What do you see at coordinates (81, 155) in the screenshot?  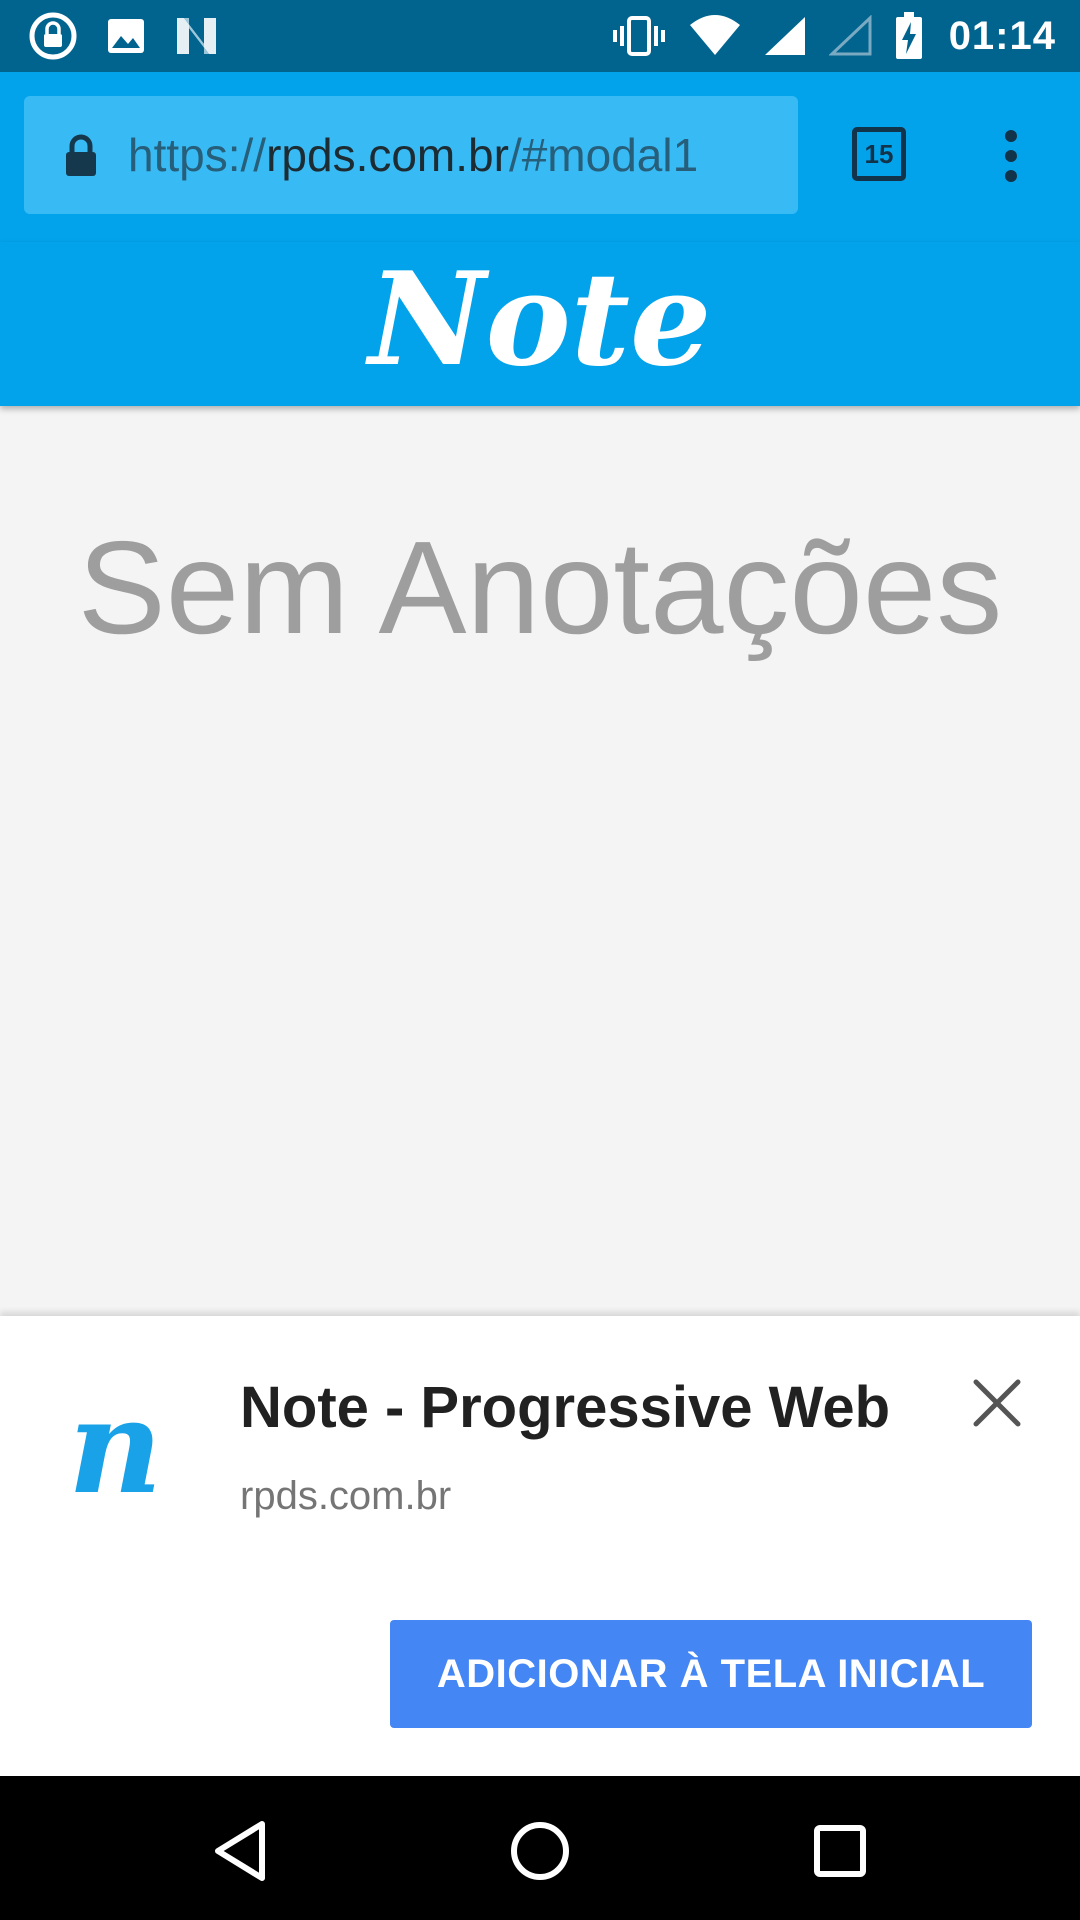 I see `lock-icon` at bounding box center [81, 155].